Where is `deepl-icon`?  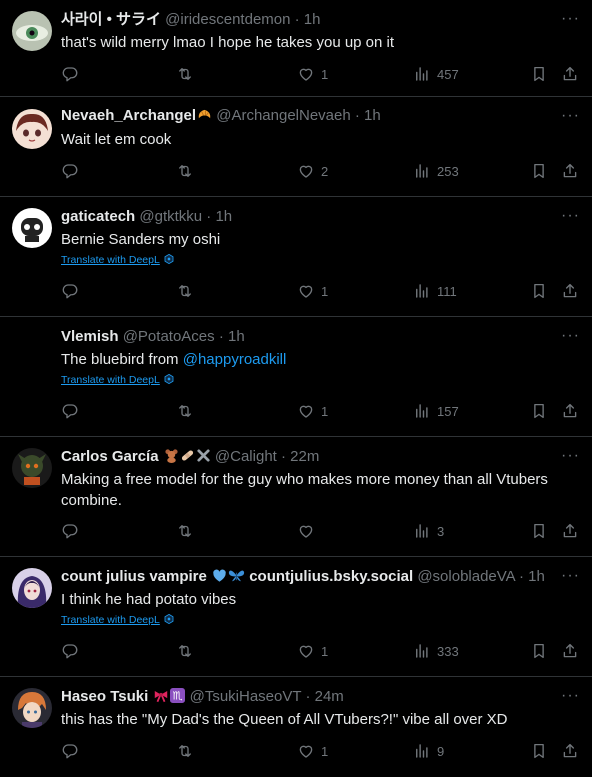
deepl-icon is located at coordinates (169, 619).